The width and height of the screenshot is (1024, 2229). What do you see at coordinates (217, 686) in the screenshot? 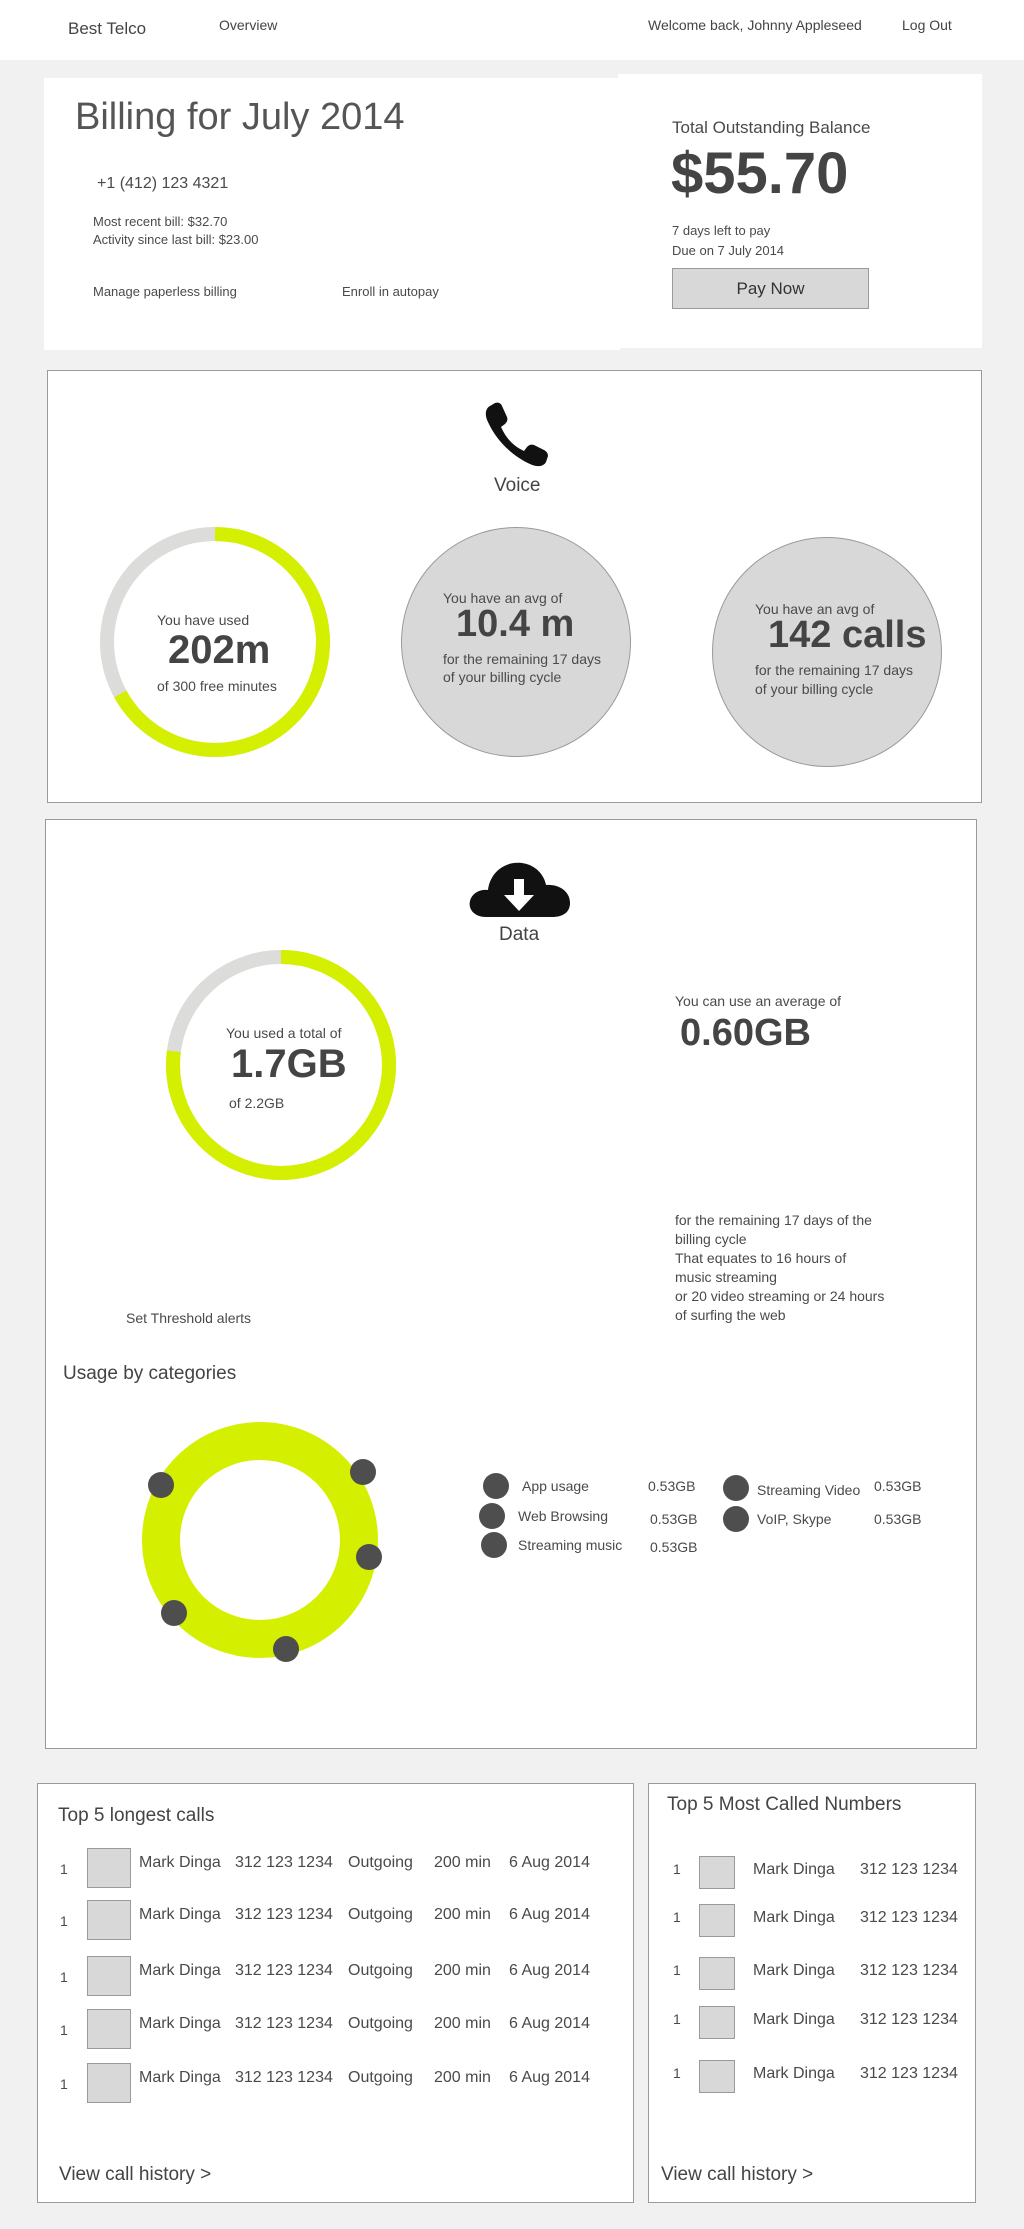
I see `voice-used-sub: of 300 free minutes` at bounding box center [217, 686].